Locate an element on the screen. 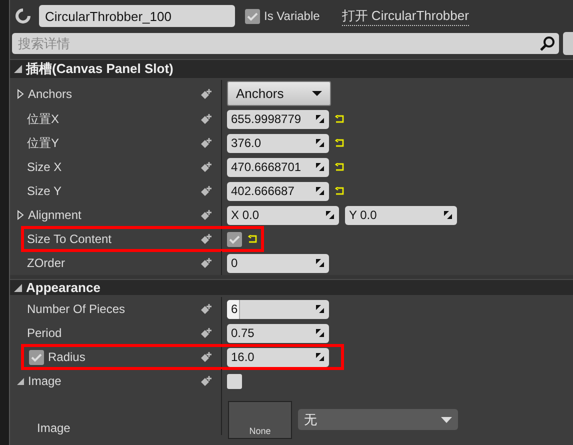 Image resolution: width=573 pixels, height=445 pixels. name-field: CircularThrobber_100 is located at coordinates (137, 16).